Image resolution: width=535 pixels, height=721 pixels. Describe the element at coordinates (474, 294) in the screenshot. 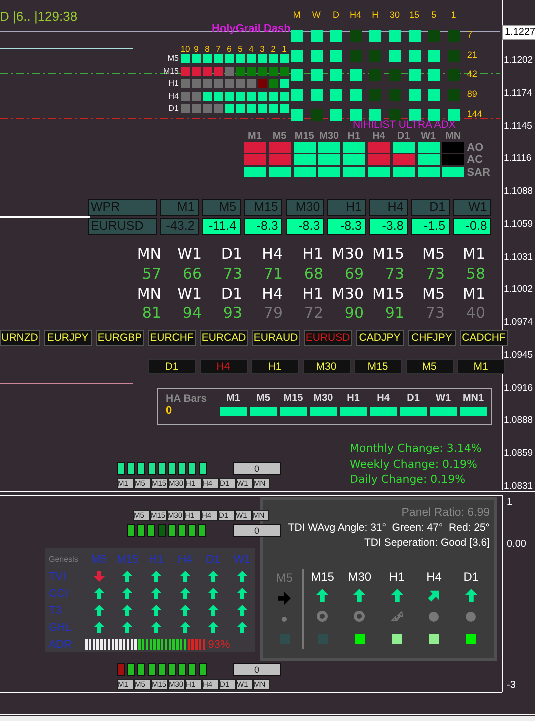

I see `timeframe-label: M1` at that location.